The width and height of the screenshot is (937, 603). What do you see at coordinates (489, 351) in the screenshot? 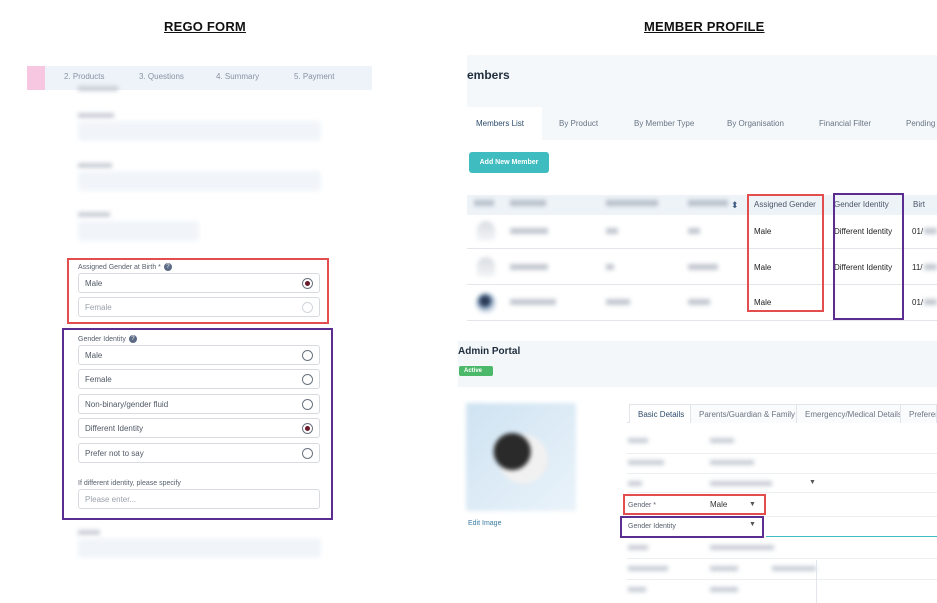
I see `admin-portal-title: Admin Portal` at bounding box center [489, 351].